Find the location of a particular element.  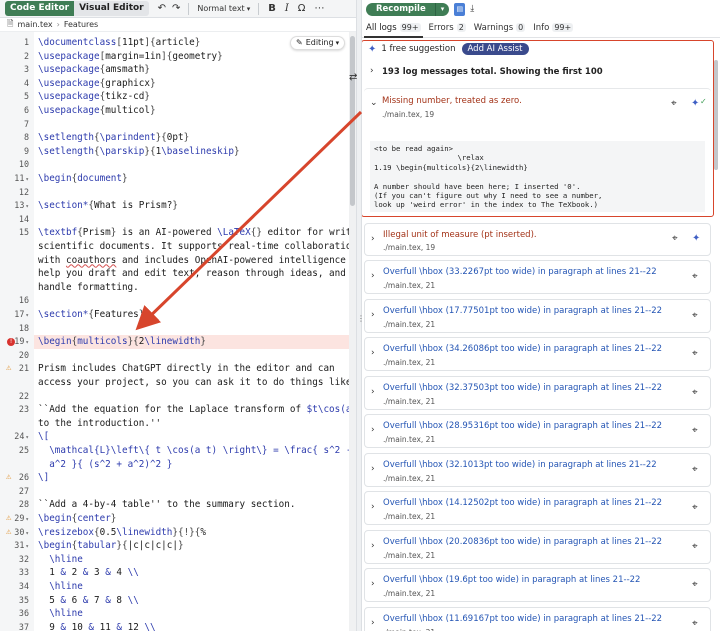

code-line: \begin{center} is located at coordinates (77, 519).